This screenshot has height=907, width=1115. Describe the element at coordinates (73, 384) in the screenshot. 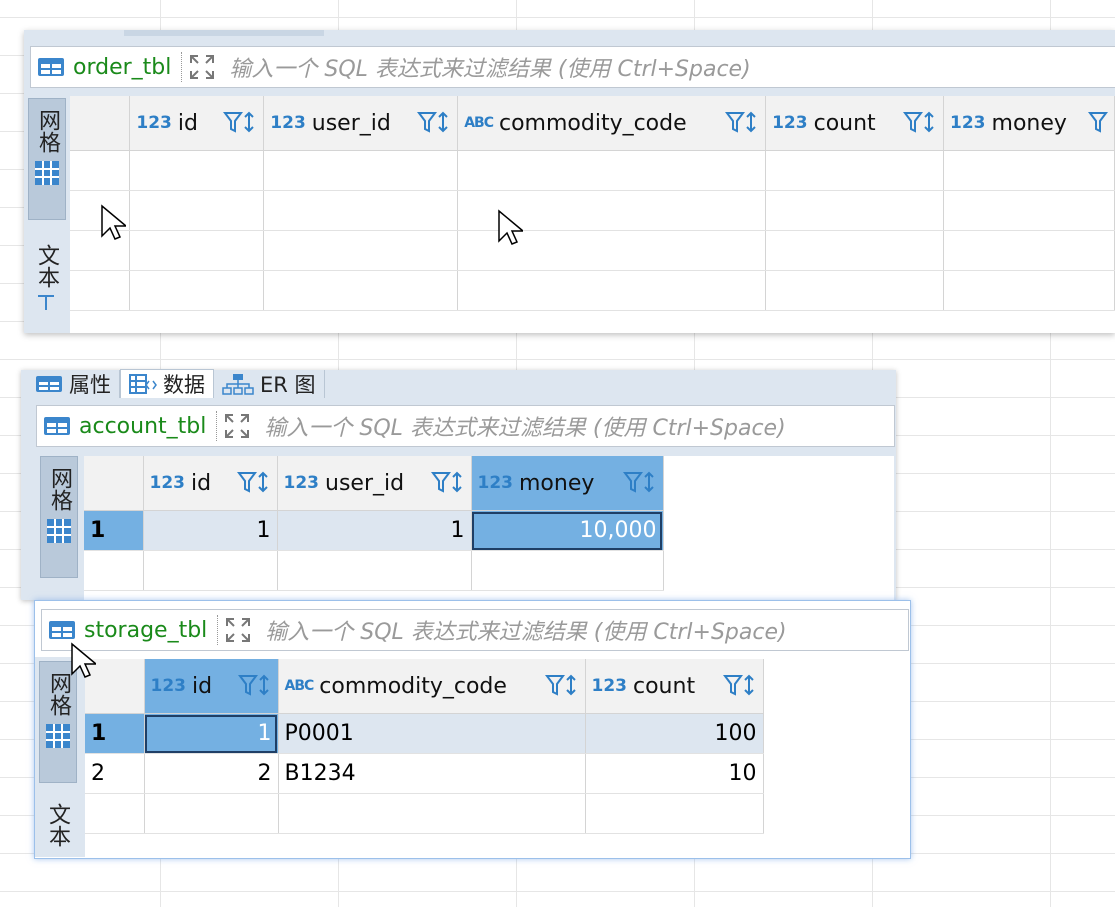

I see `tab-properties: 属性` at that location.